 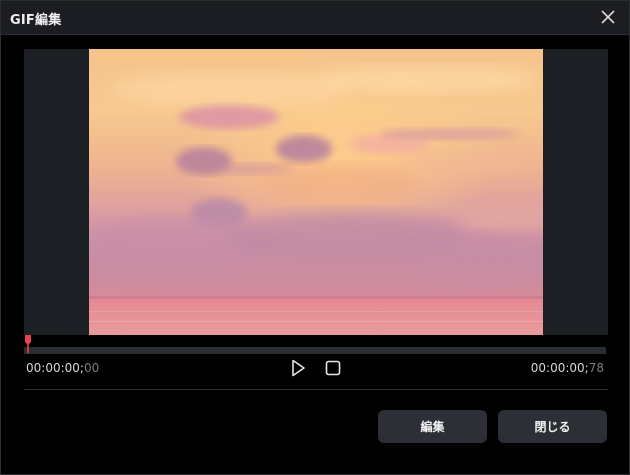 What do you see at coordinates (91, 368) in the screenshot?
I see `current-time-frames: 00` at bounding box center [91, 368].